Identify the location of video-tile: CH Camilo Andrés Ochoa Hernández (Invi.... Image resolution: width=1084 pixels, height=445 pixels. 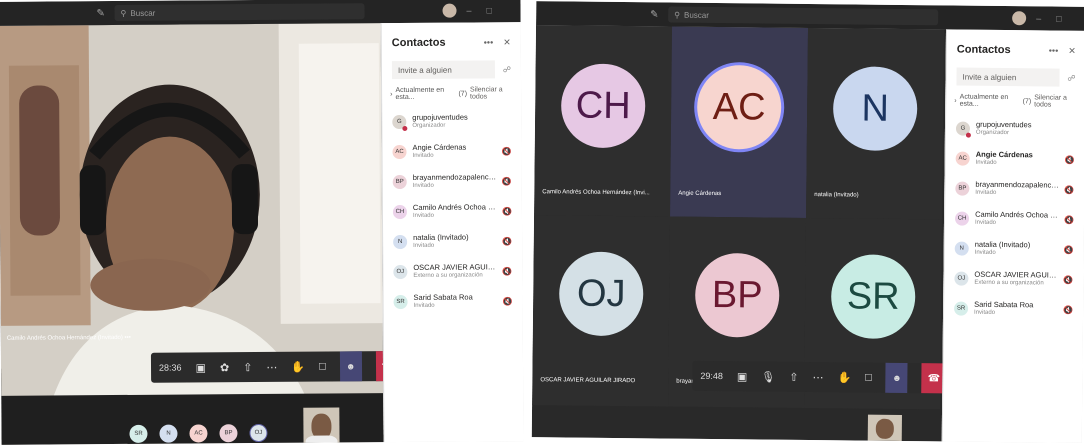
(603, 121).